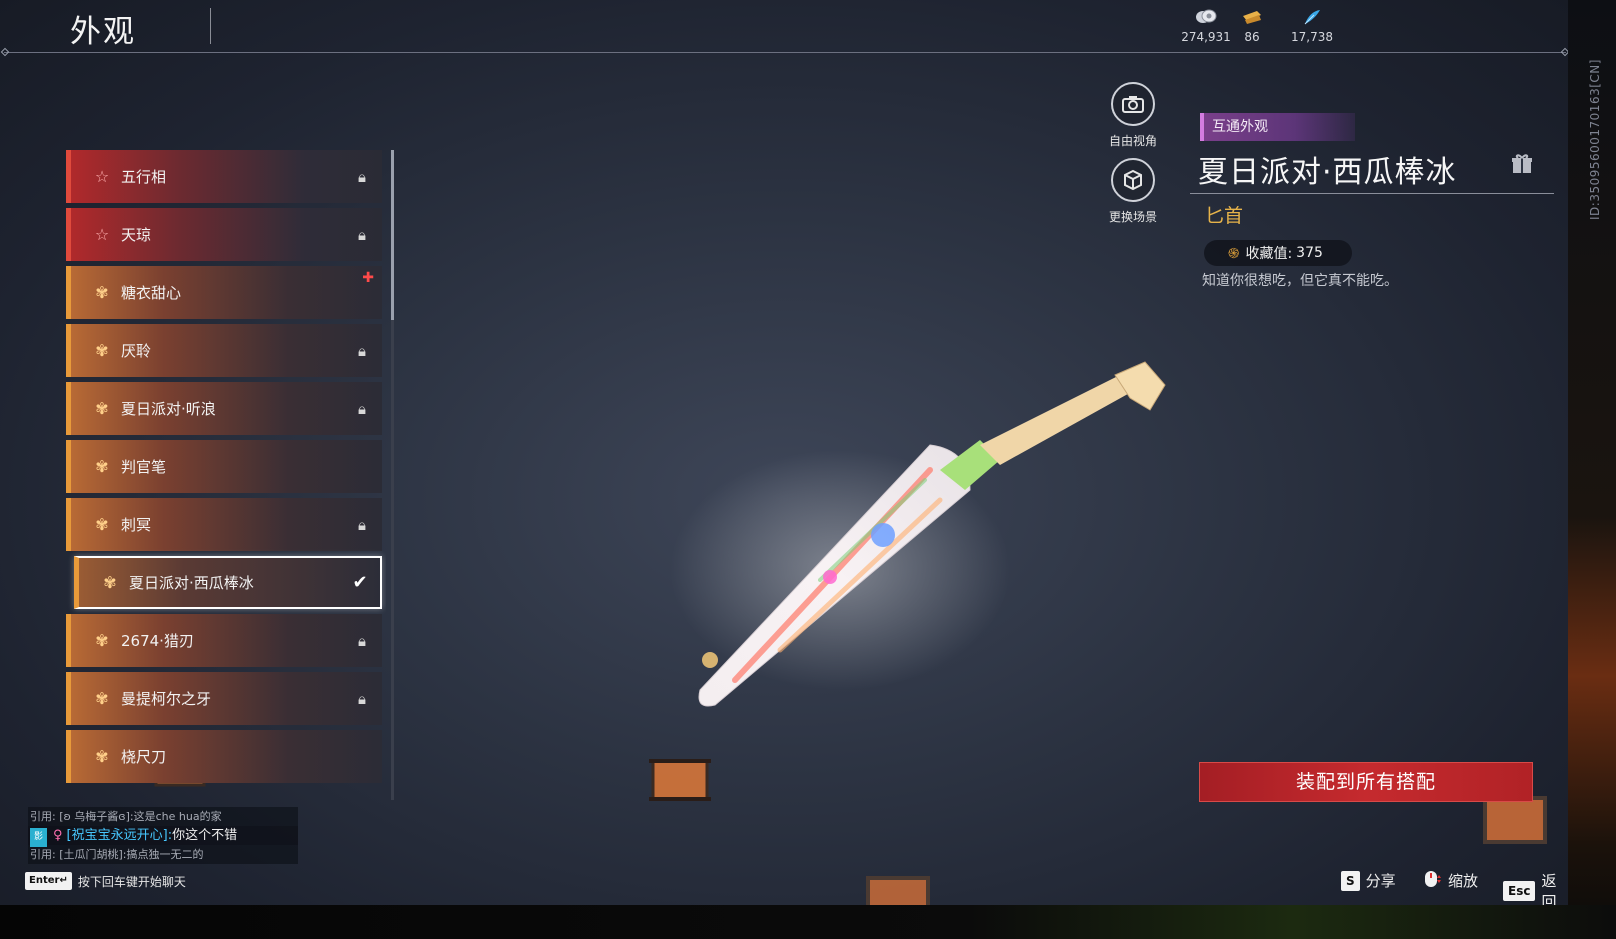 Image resolution: width=1616 pixels, height=939 pixels. Describe the element at coordinates (1564, 52) in the screenshot. I see `line-end-ornament` at that location.